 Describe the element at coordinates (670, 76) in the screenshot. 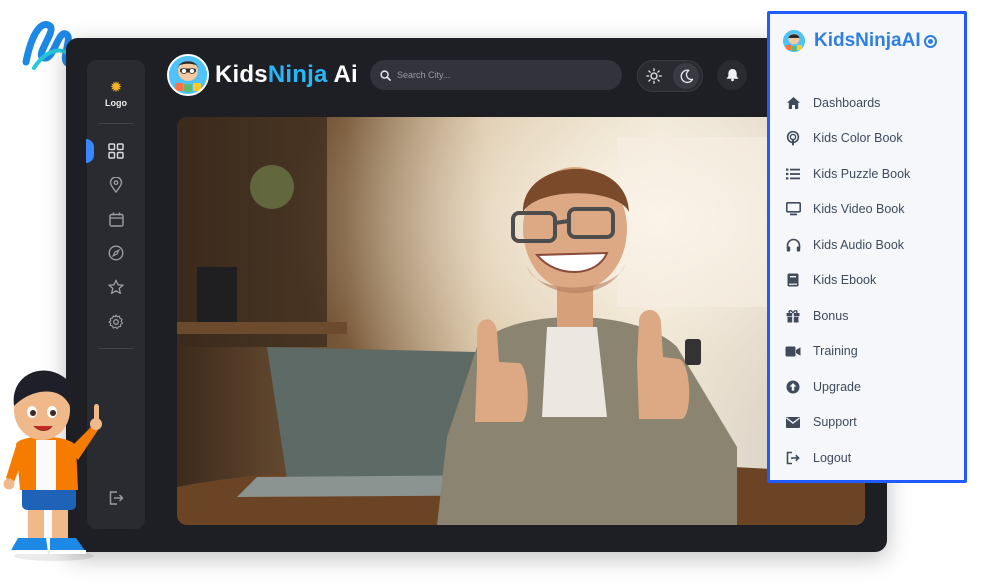

I see `theme-toggle` at that location.